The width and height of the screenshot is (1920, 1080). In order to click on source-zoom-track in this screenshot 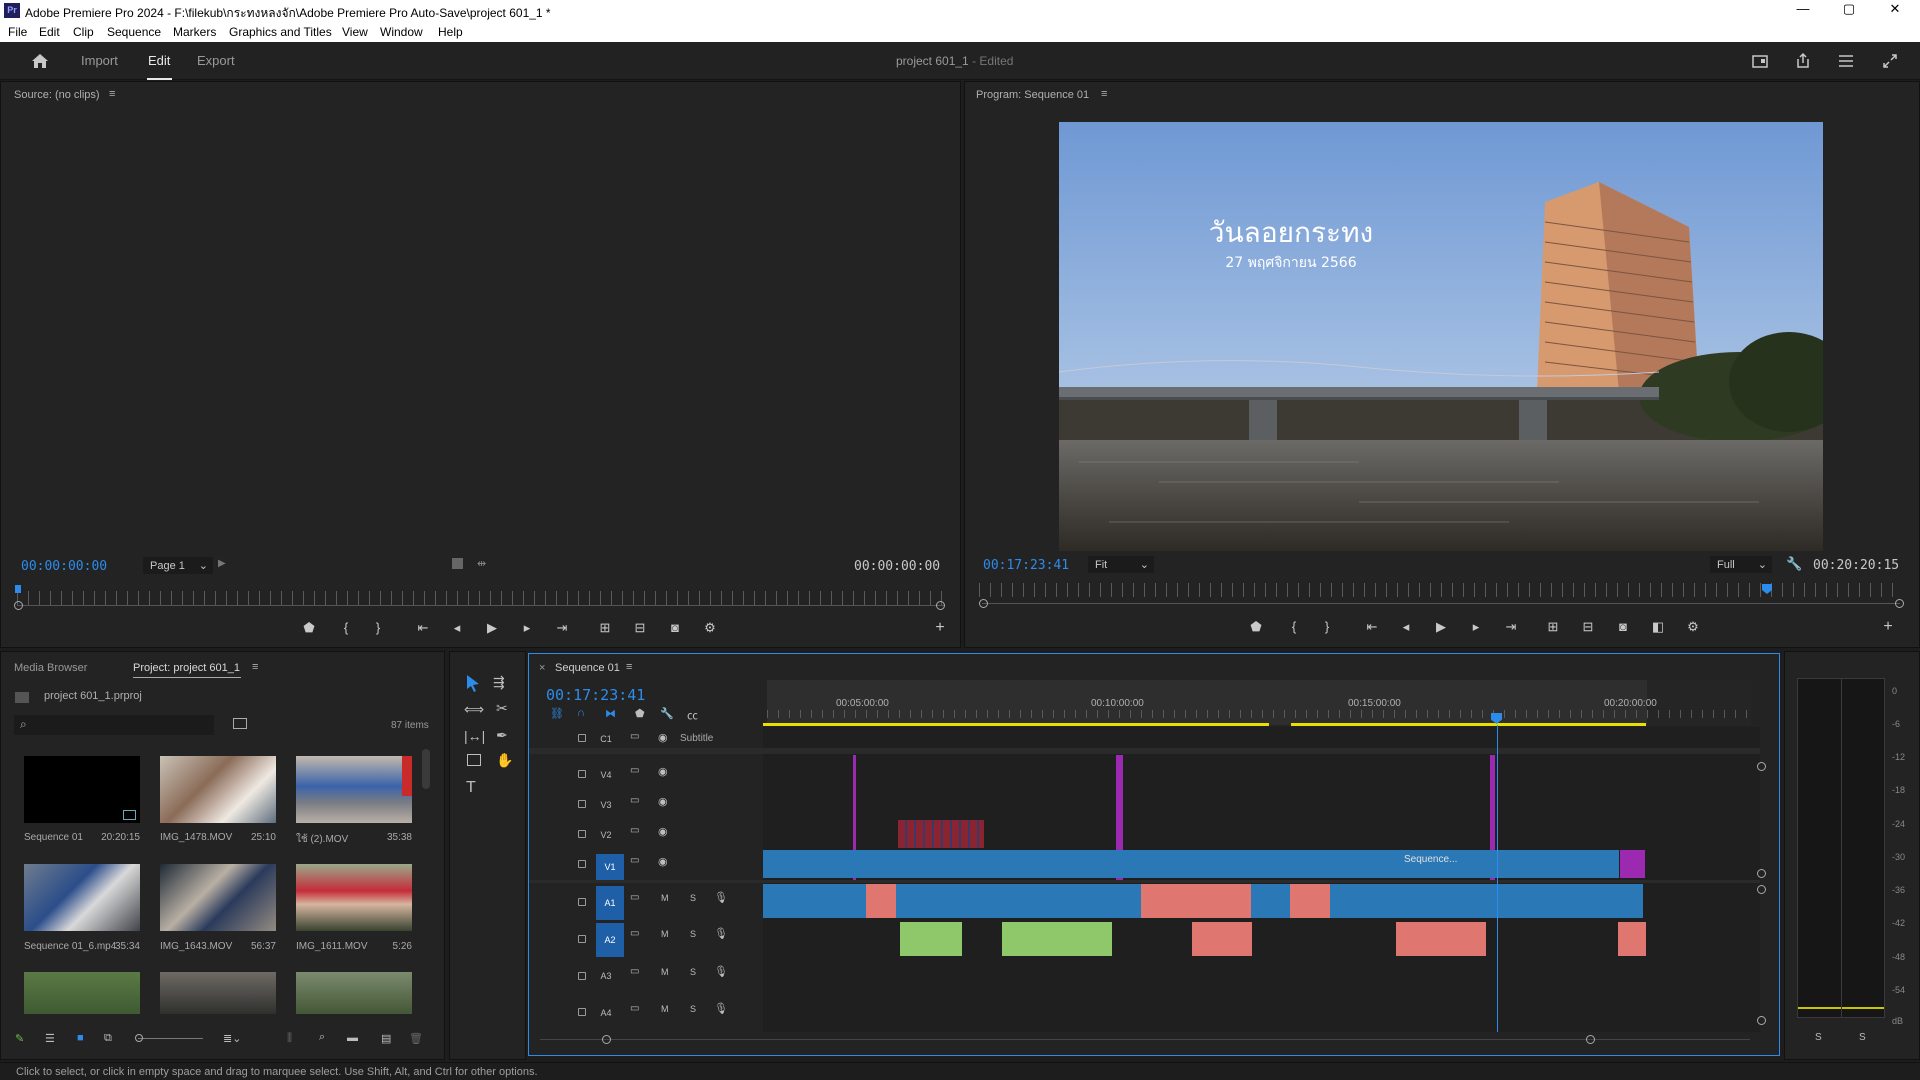, I will do `click(480, 605)`.